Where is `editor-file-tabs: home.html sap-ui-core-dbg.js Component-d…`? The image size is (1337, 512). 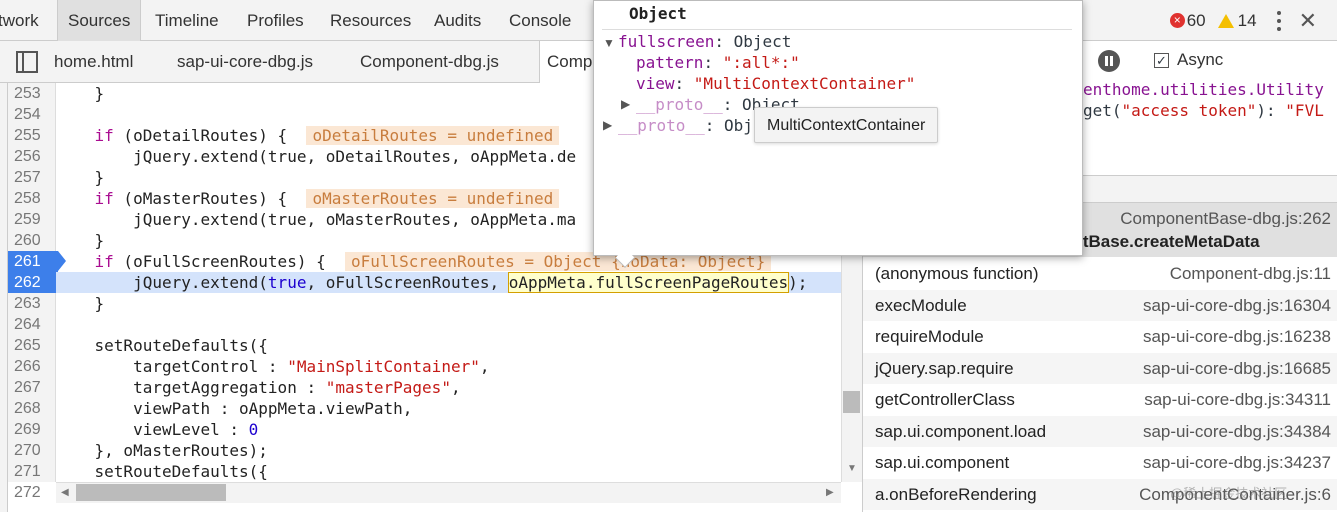
editor-file-tabs: home.html sap-ui-core-dbg.js Component-d… is located at coordinates (300, 62).